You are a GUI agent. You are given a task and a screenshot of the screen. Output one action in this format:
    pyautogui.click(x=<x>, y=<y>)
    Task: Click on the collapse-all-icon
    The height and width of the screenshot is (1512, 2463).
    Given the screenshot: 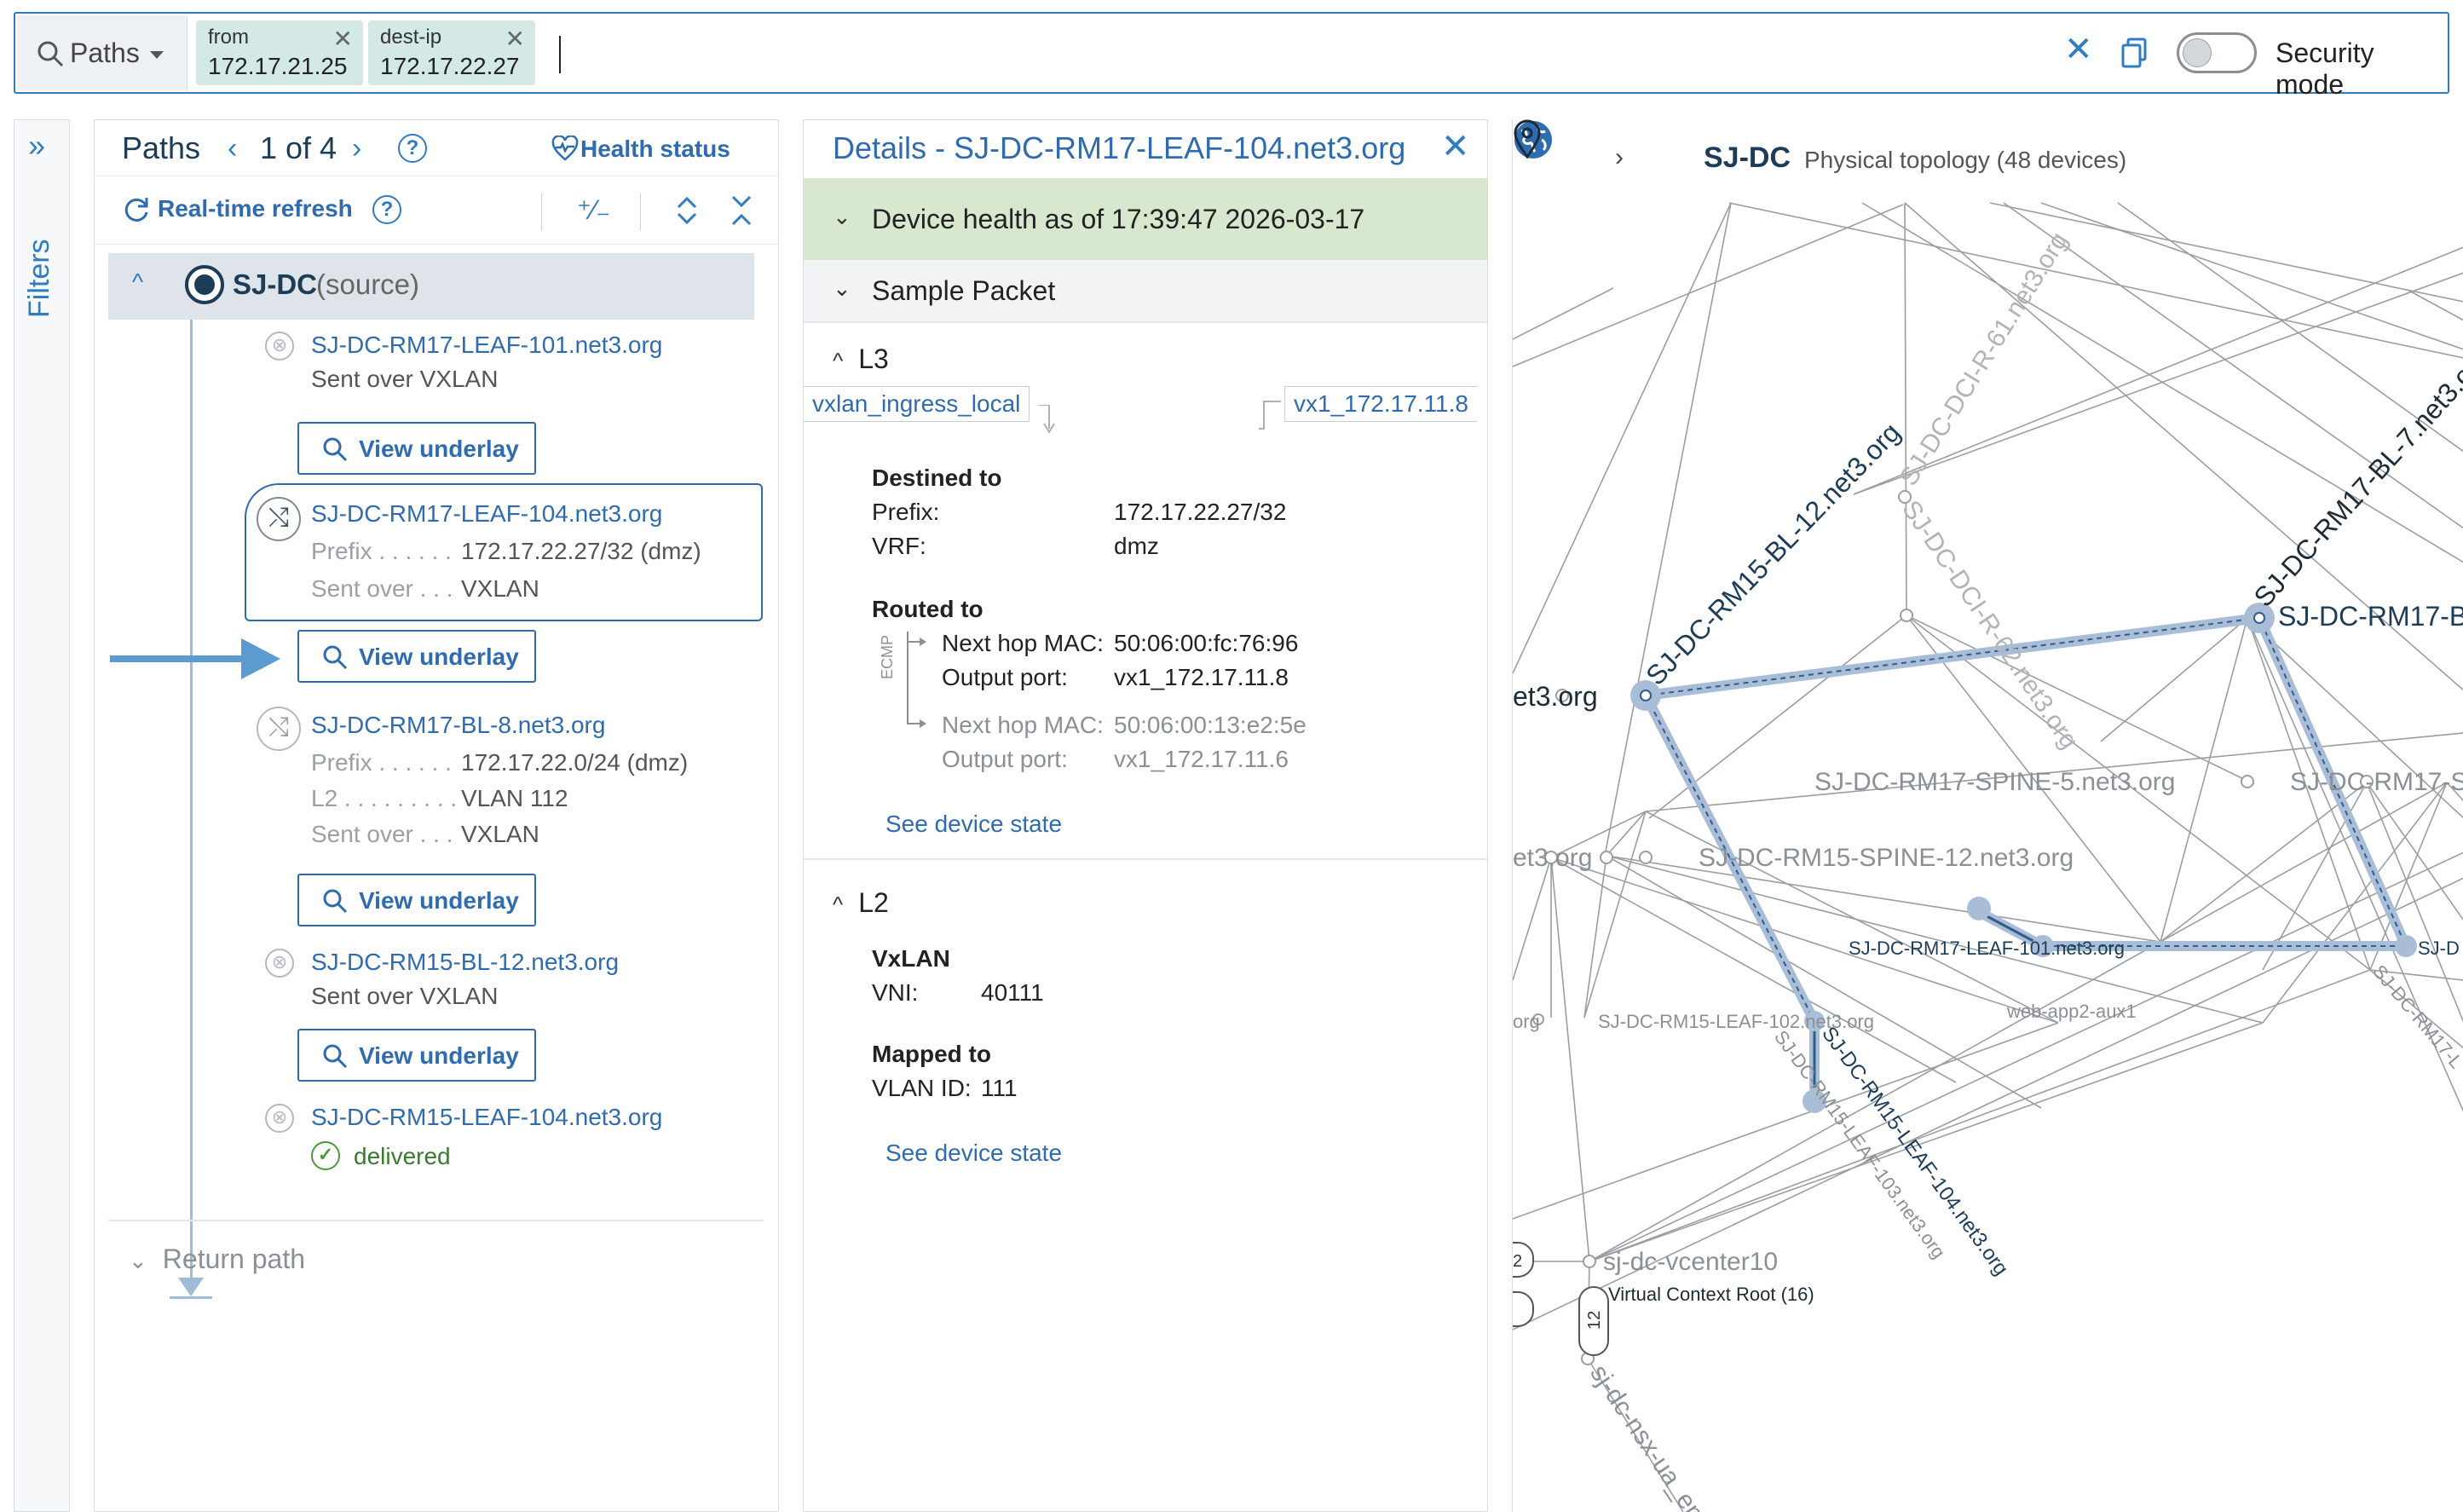 What is the action you would take?
    pyautogui.click(x=741, y=210)
    